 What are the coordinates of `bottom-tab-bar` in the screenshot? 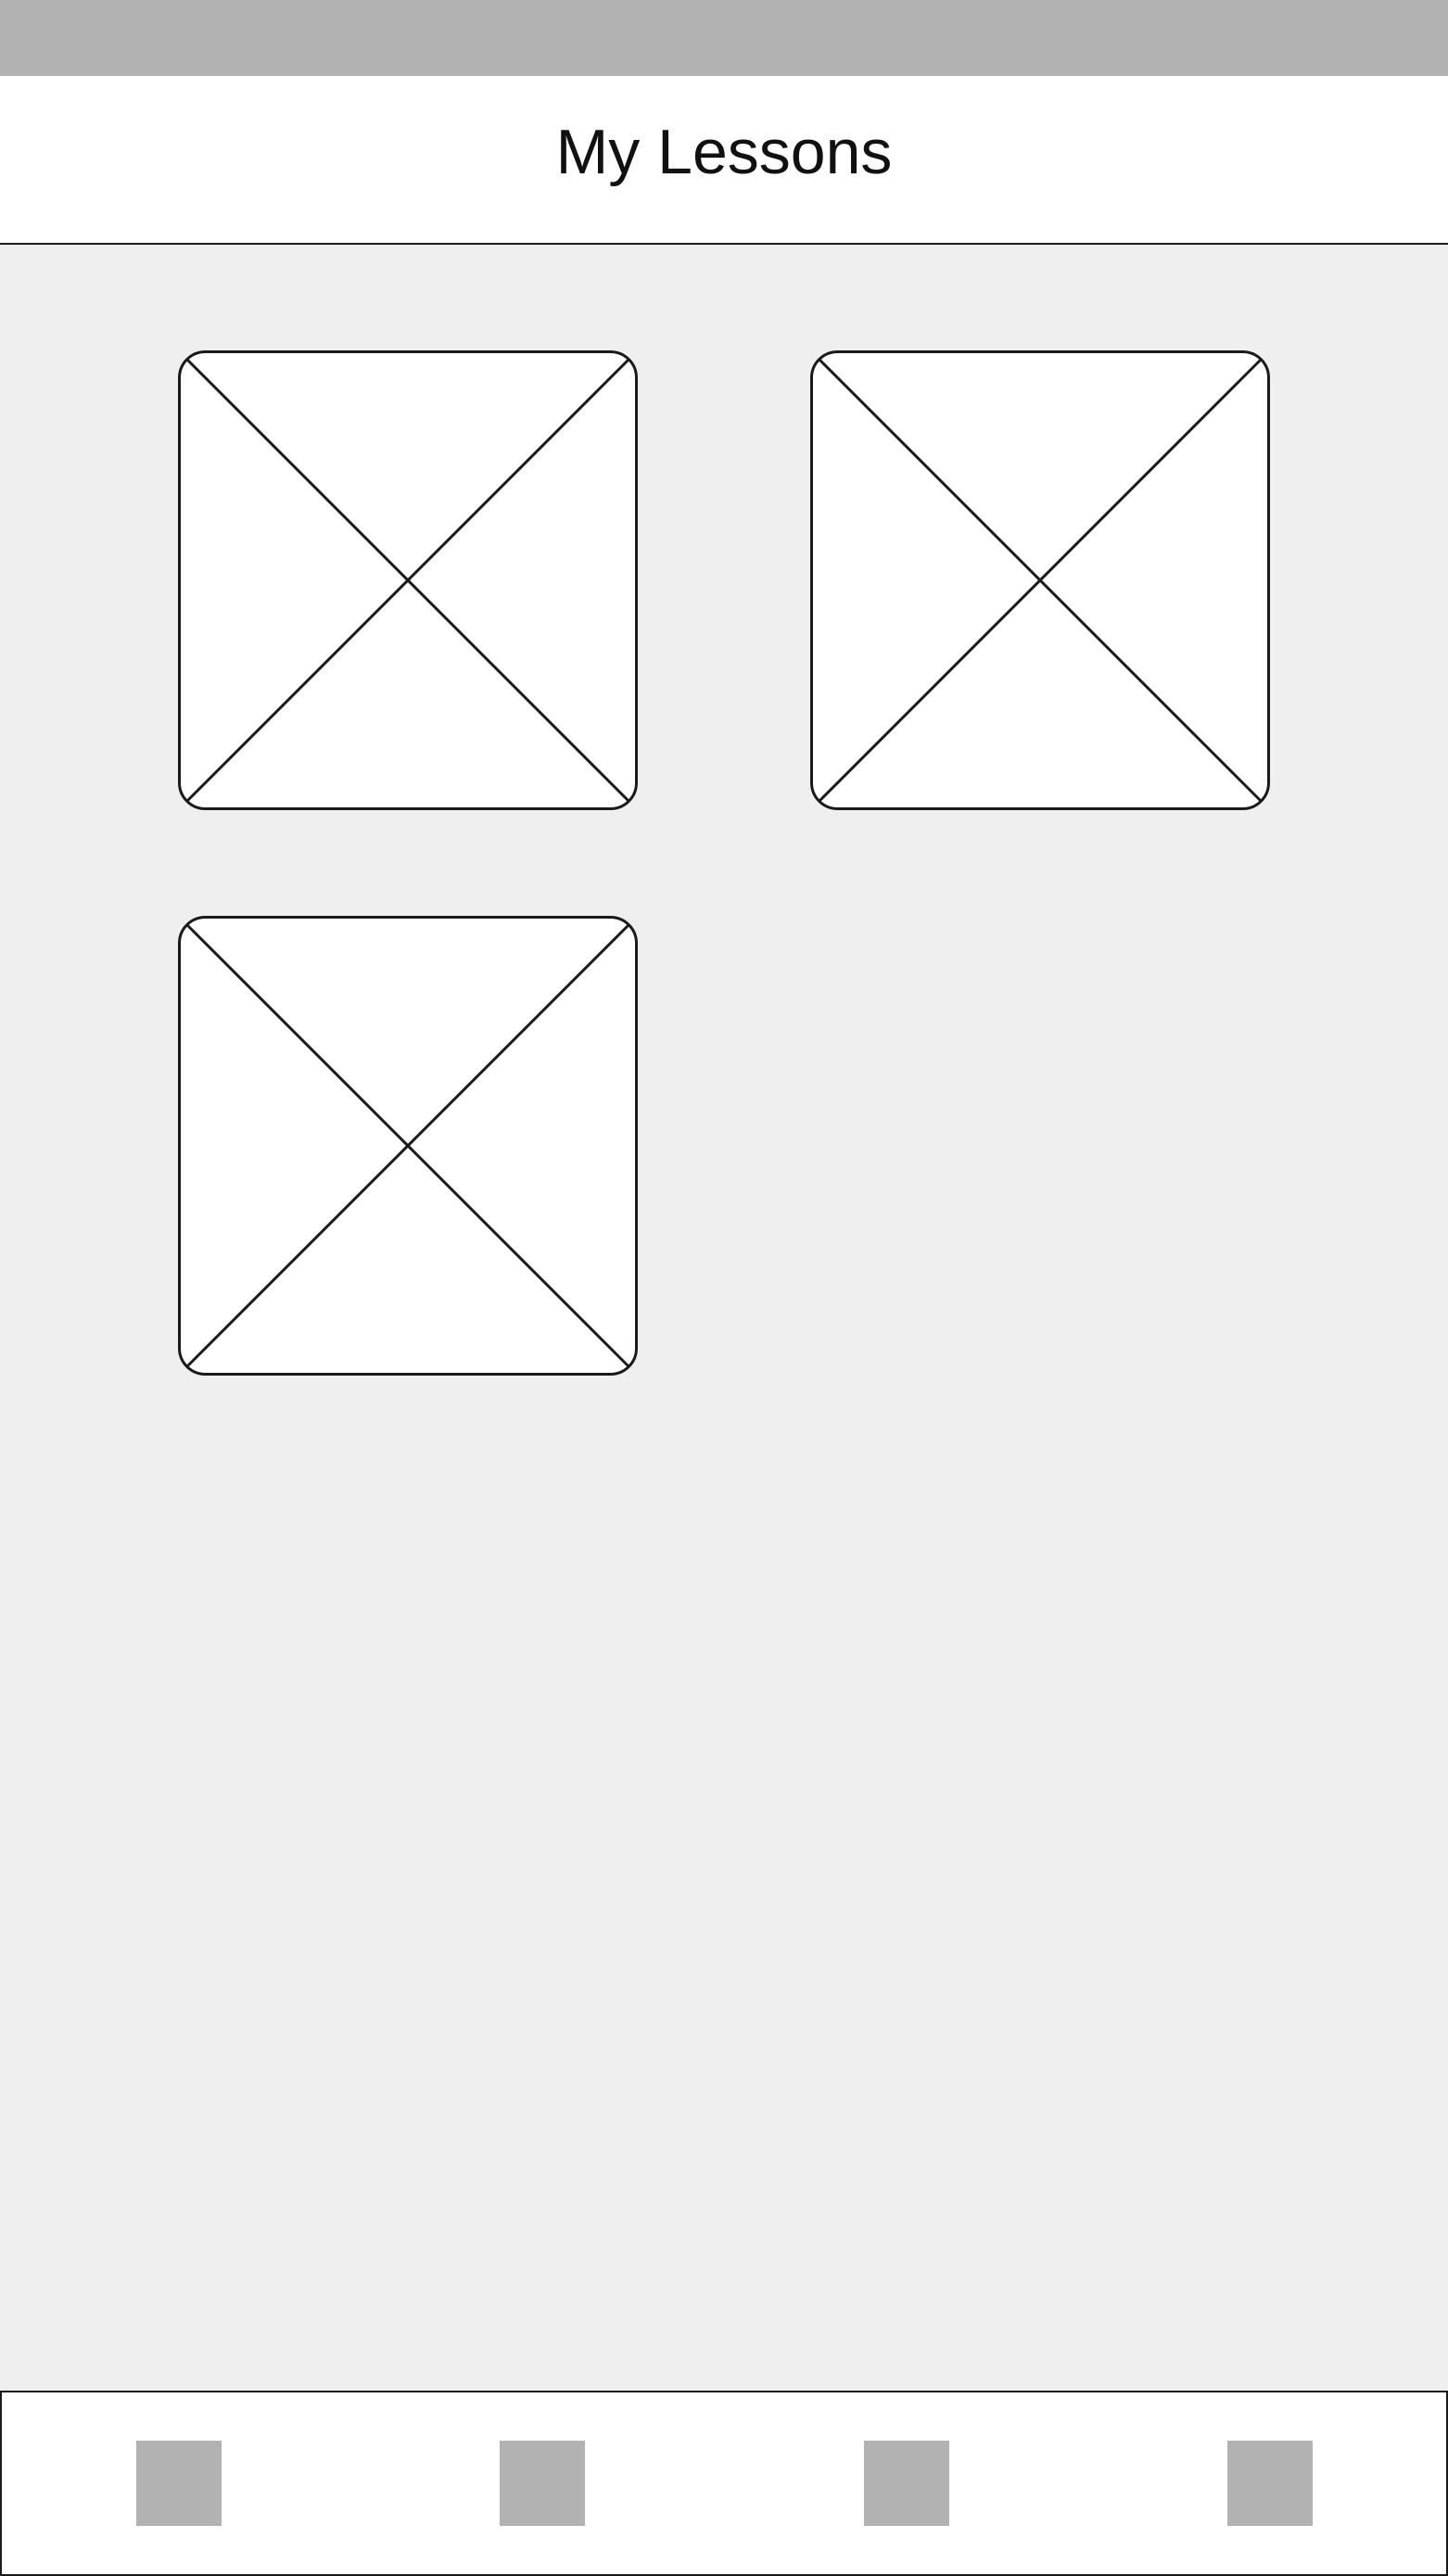 It's located at (724, 2483).